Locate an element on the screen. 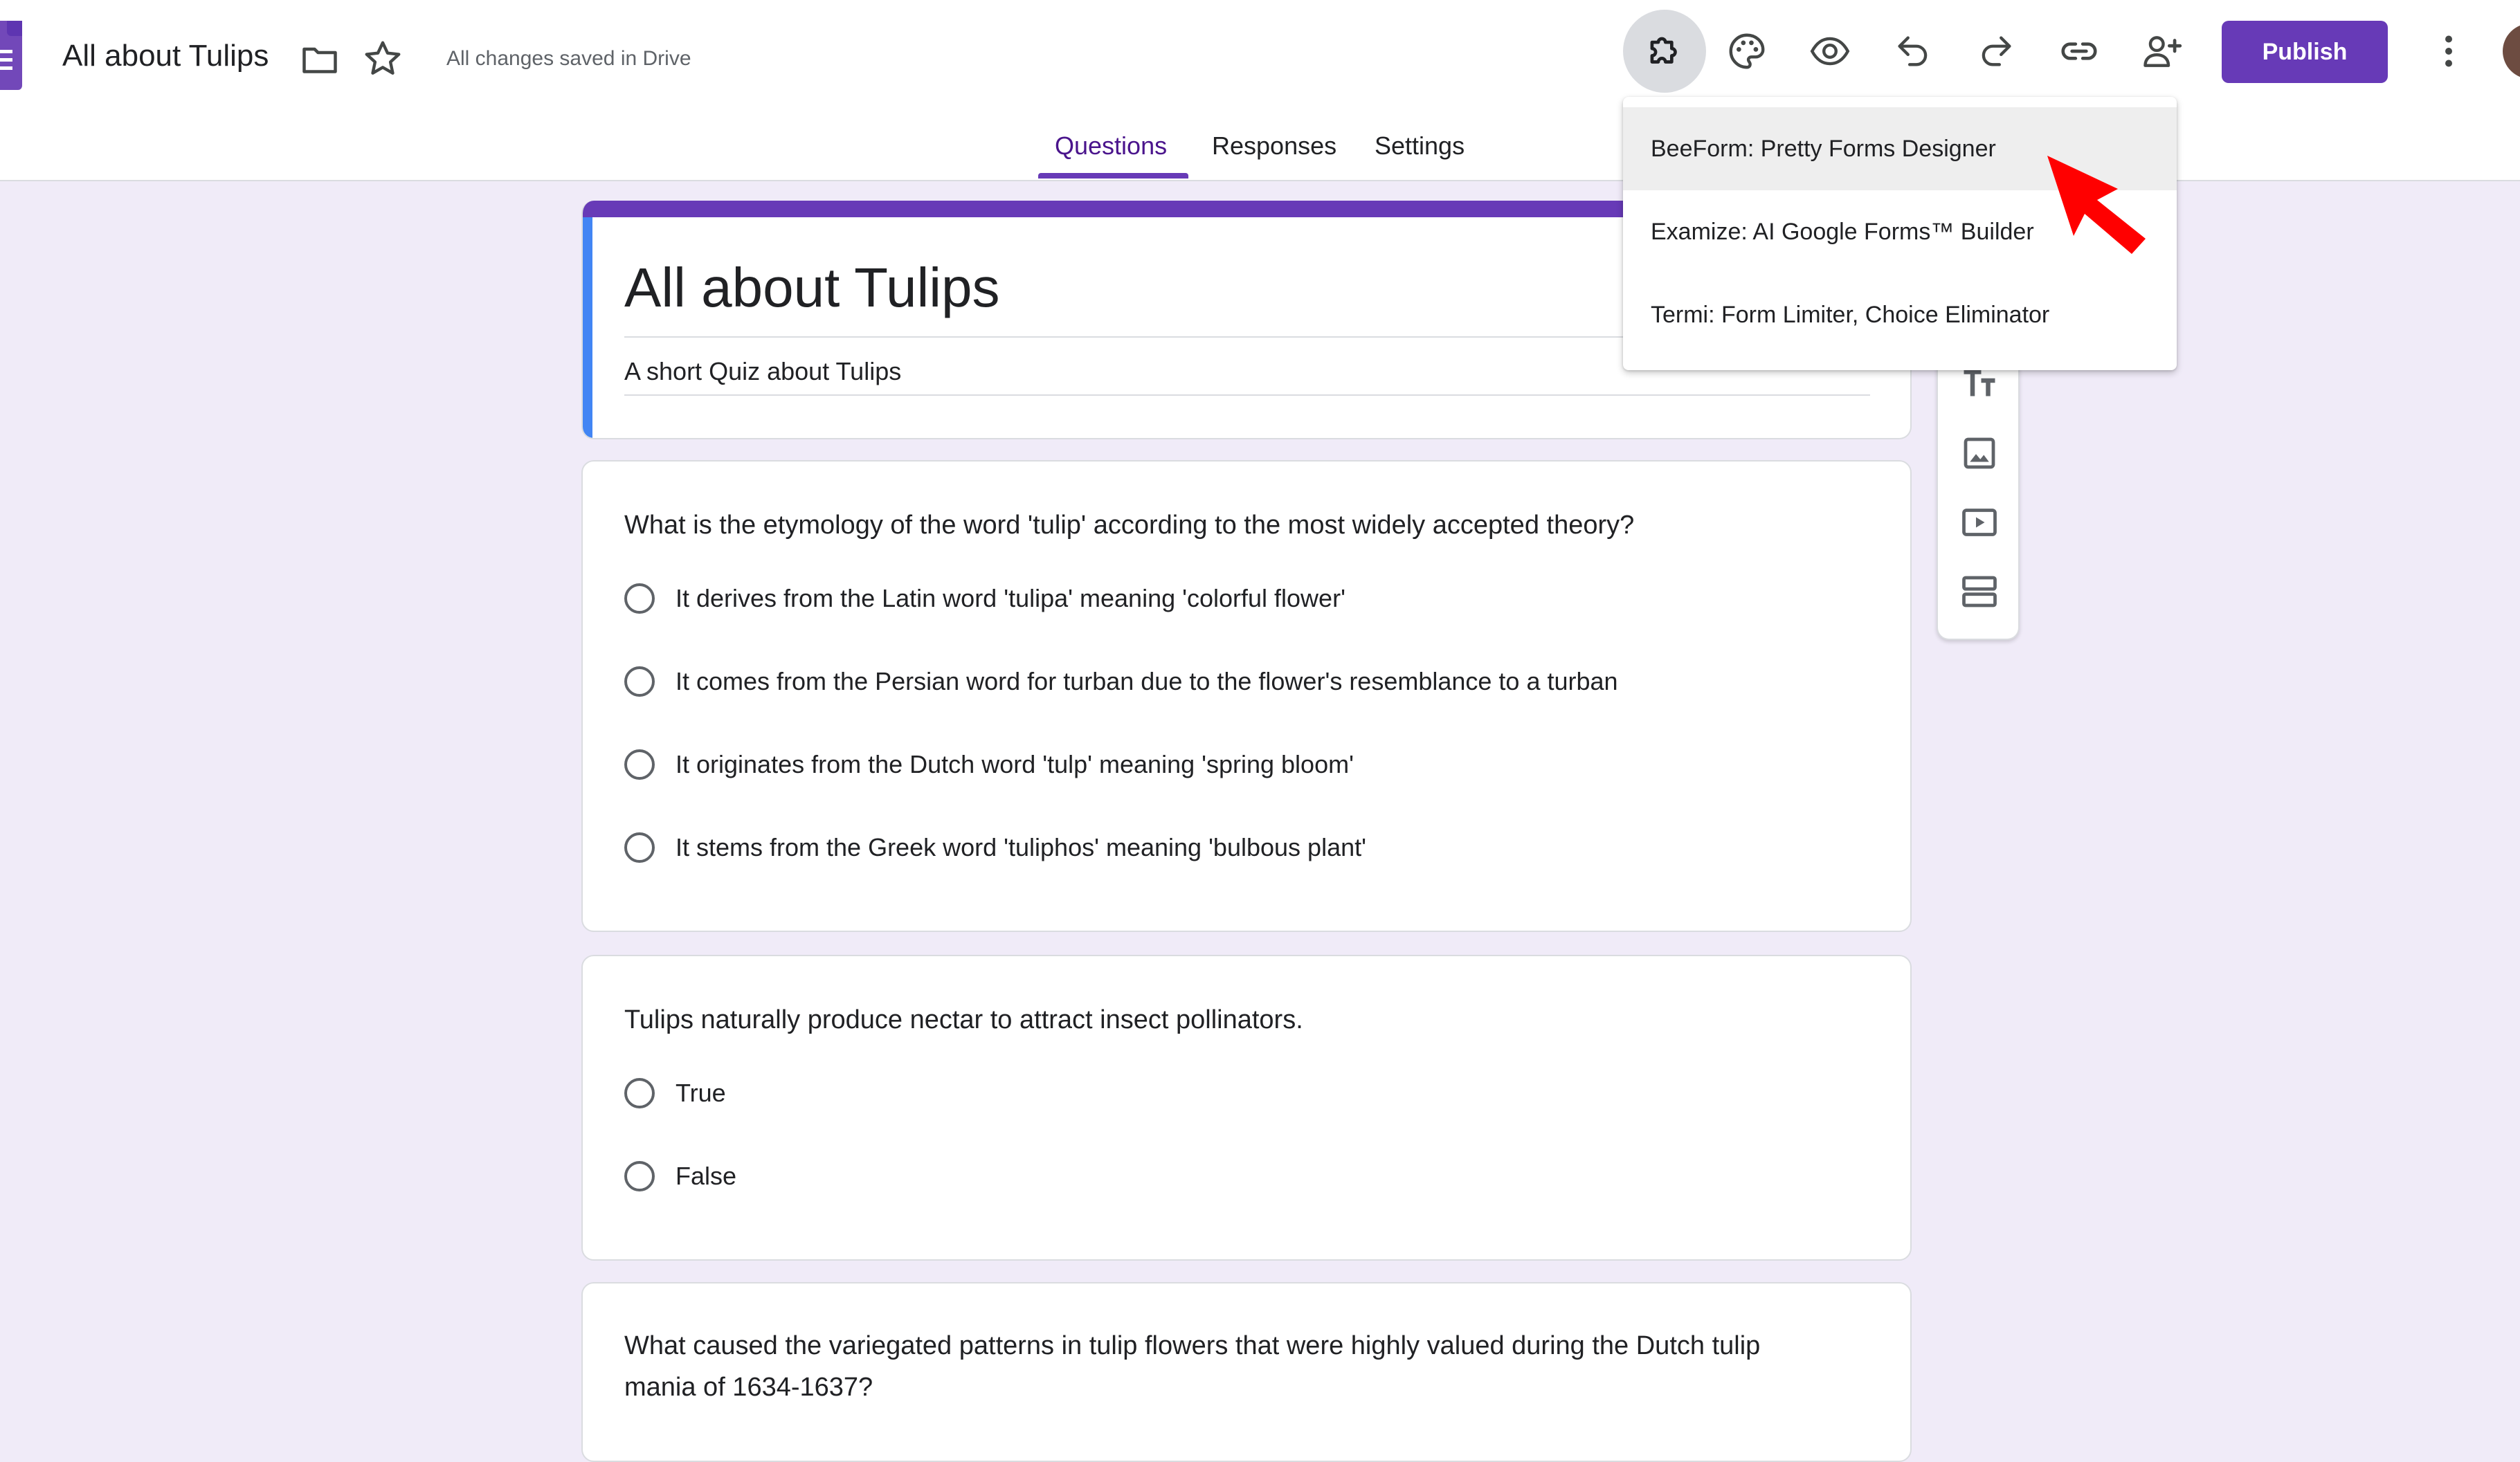 The width and height of the screenshot is (2520, 1462). more-options-button is located at coordinates (2448, 51).